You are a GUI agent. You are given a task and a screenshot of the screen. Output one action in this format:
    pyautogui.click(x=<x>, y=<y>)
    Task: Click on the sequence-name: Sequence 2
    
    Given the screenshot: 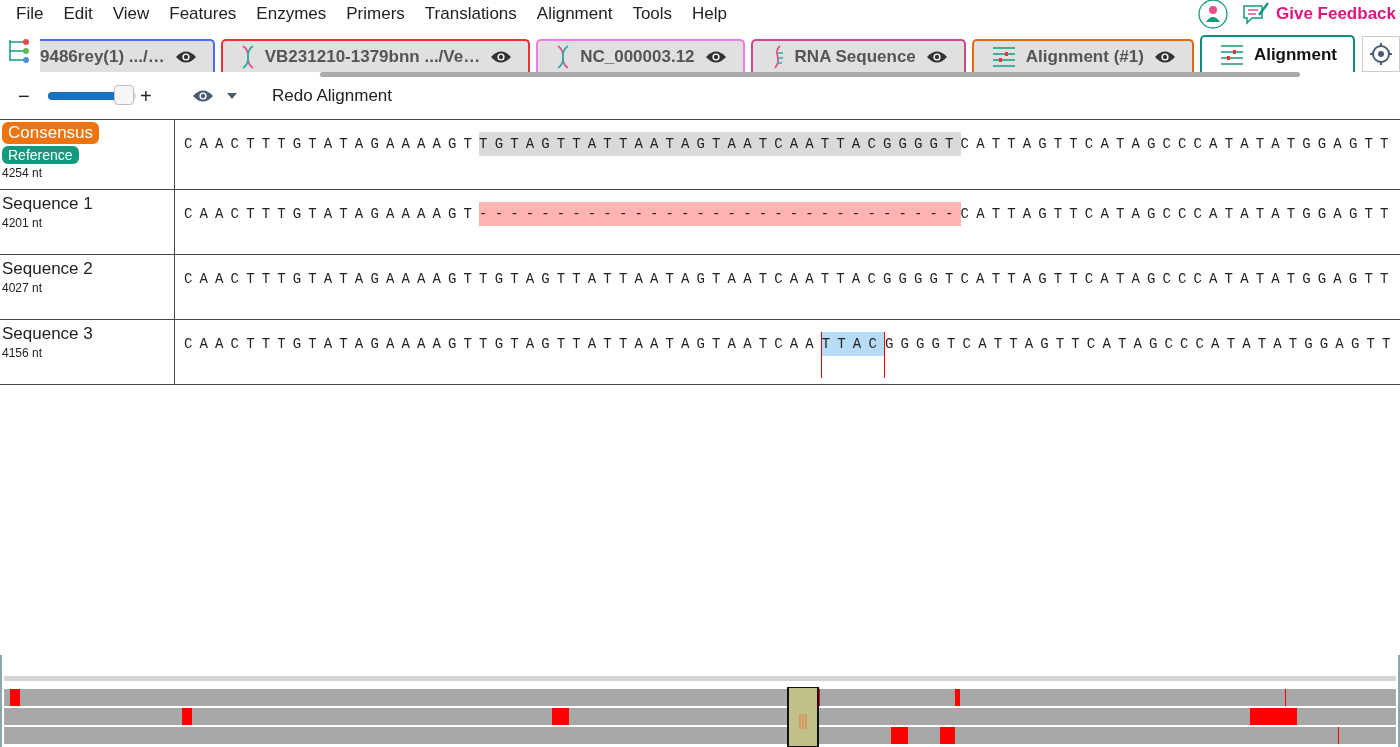 What is the action you would take?
    pyautogui.click(x=47, y=269)
    